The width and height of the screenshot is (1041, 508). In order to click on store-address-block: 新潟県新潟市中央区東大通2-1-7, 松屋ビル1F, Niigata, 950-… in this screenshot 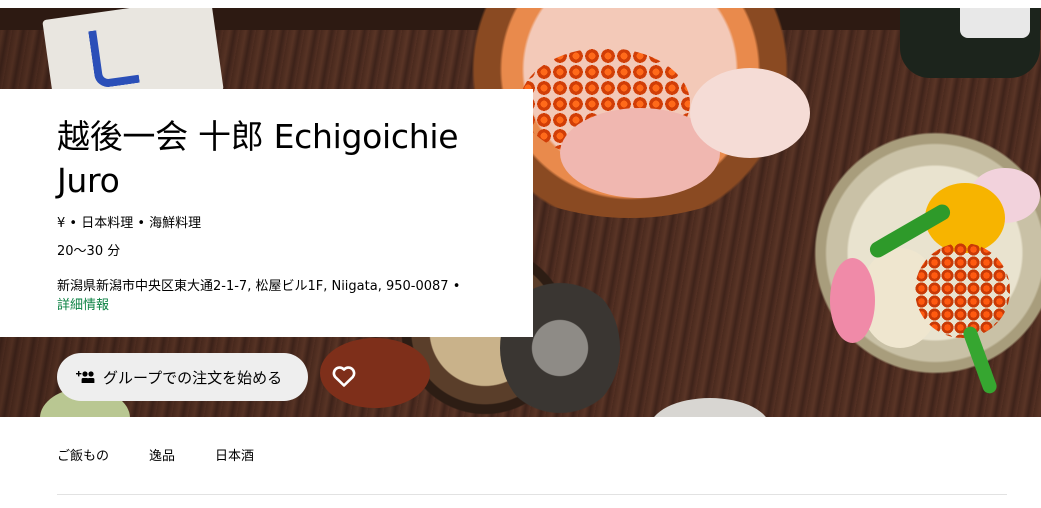, I will do `click(267, 296)`.